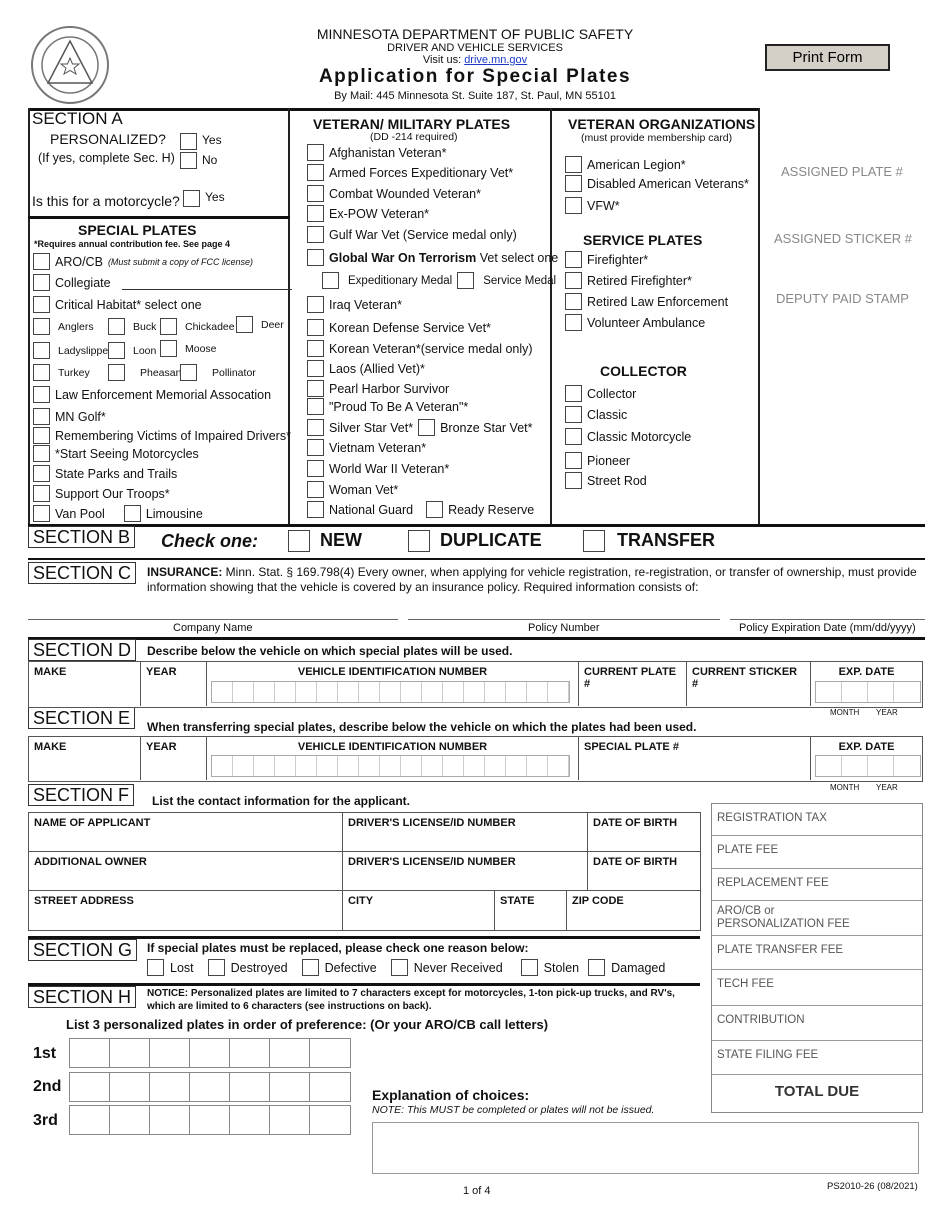 The width and height of the screenshot is (950, 1230). Describe the element at coordinates (817, 1093) in the screenshot. I see `total-due-row: TOTAL DUE` at that location.